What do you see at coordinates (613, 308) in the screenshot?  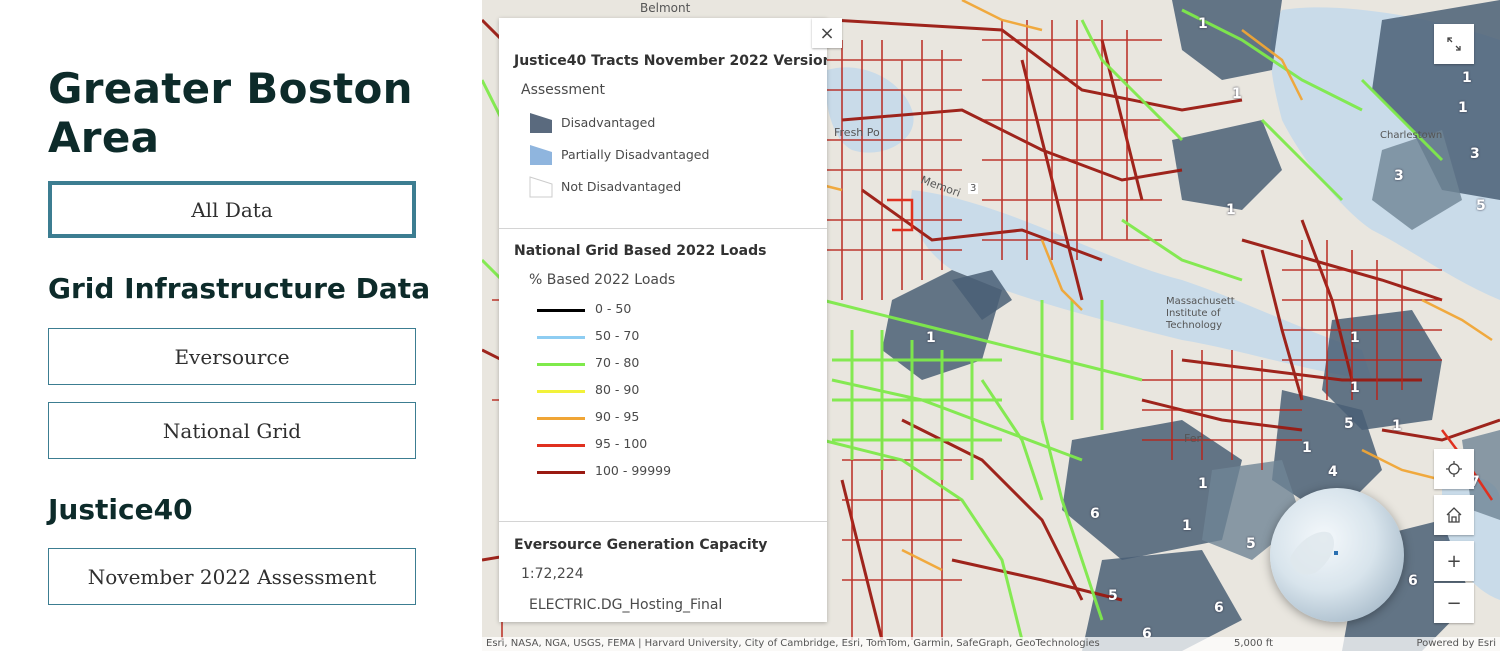 I see `legend-load-range: 0 - 50` at bounding box center [613, 308].